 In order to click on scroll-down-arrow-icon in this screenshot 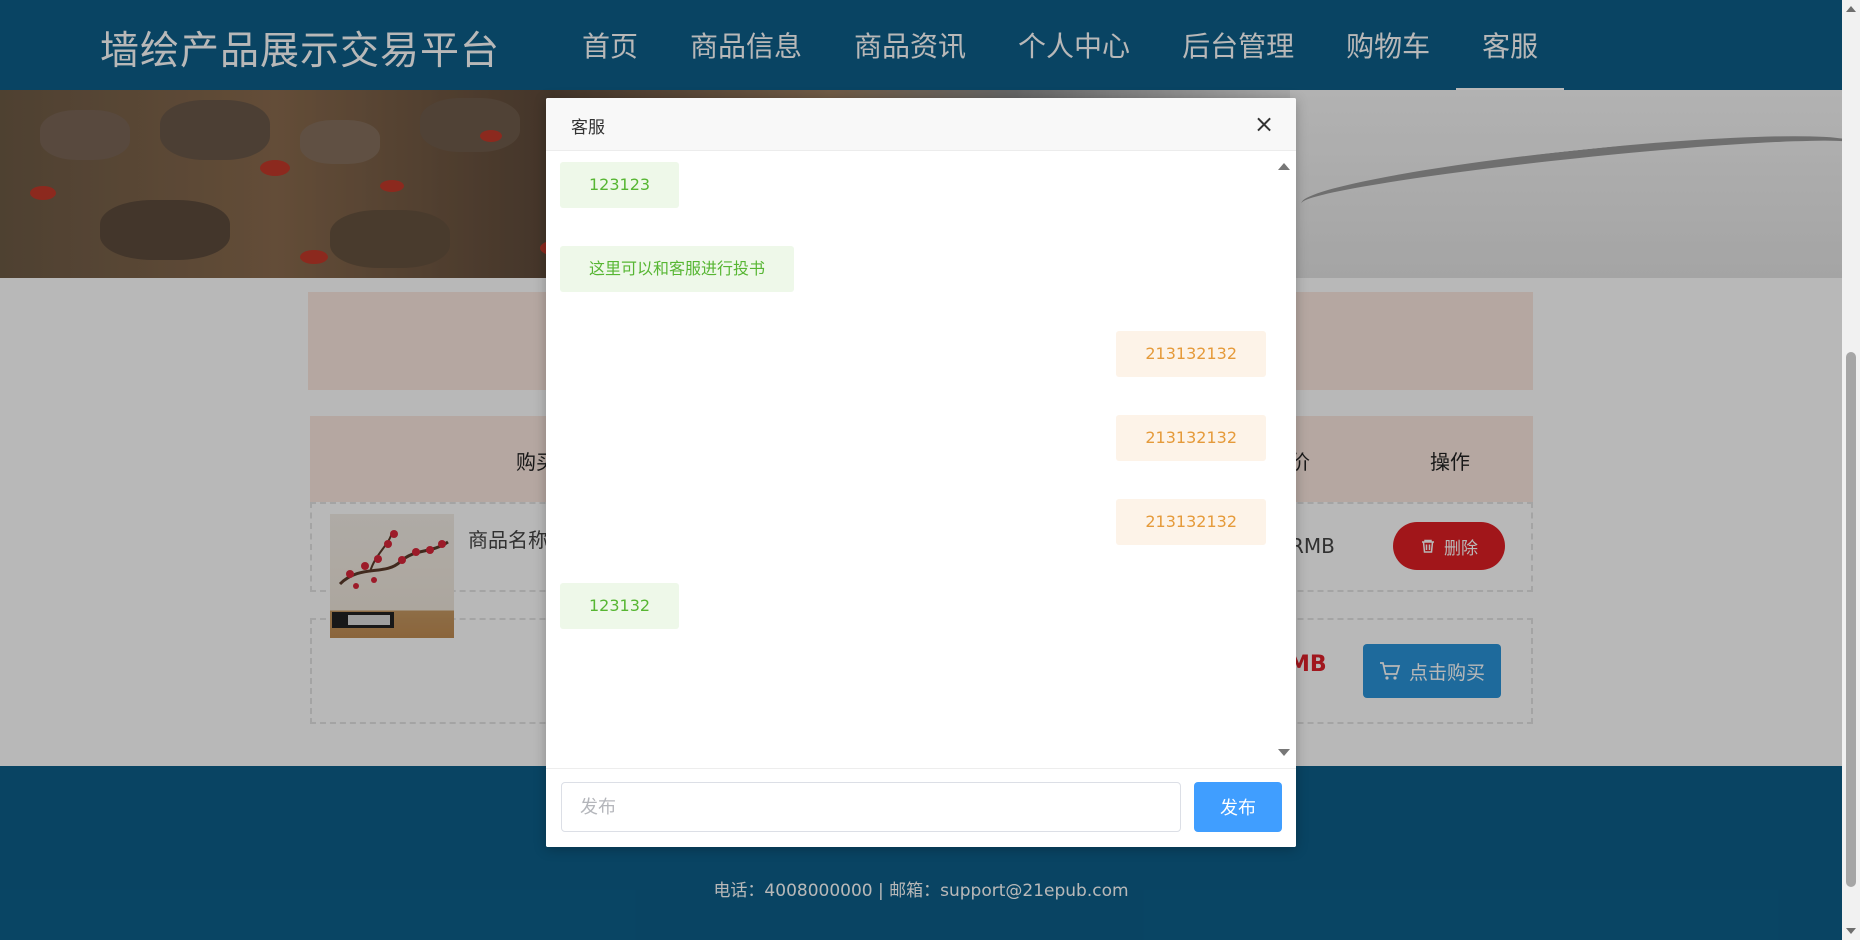, I will do `click(1851, 931)`.